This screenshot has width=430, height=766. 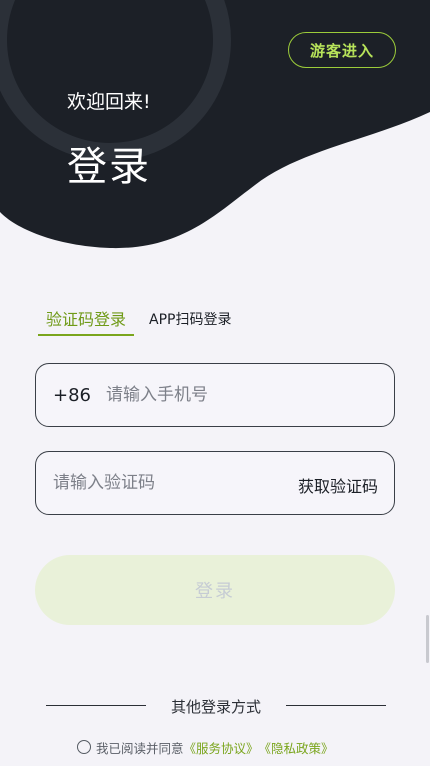 What do you see at coordinates (342, 50) in the screenshot?
I see `guest-entry-button: 游客进入` at bounding box center [342, 50].